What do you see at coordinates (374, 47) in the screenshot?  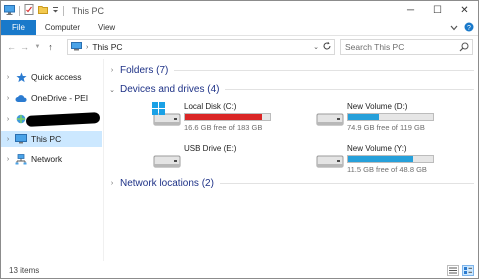 I see `search-input: Search This PC` at bounding box center [374, 47].